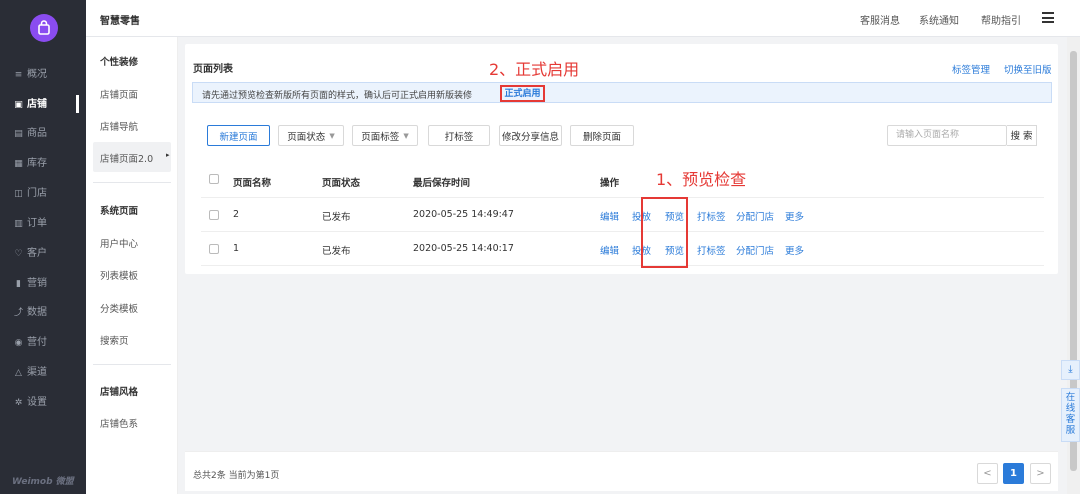 The height and width of the screenshot is (494, 1080). I want to click on switch-old-version-link: 切换至旧版, so click(1028, 69).